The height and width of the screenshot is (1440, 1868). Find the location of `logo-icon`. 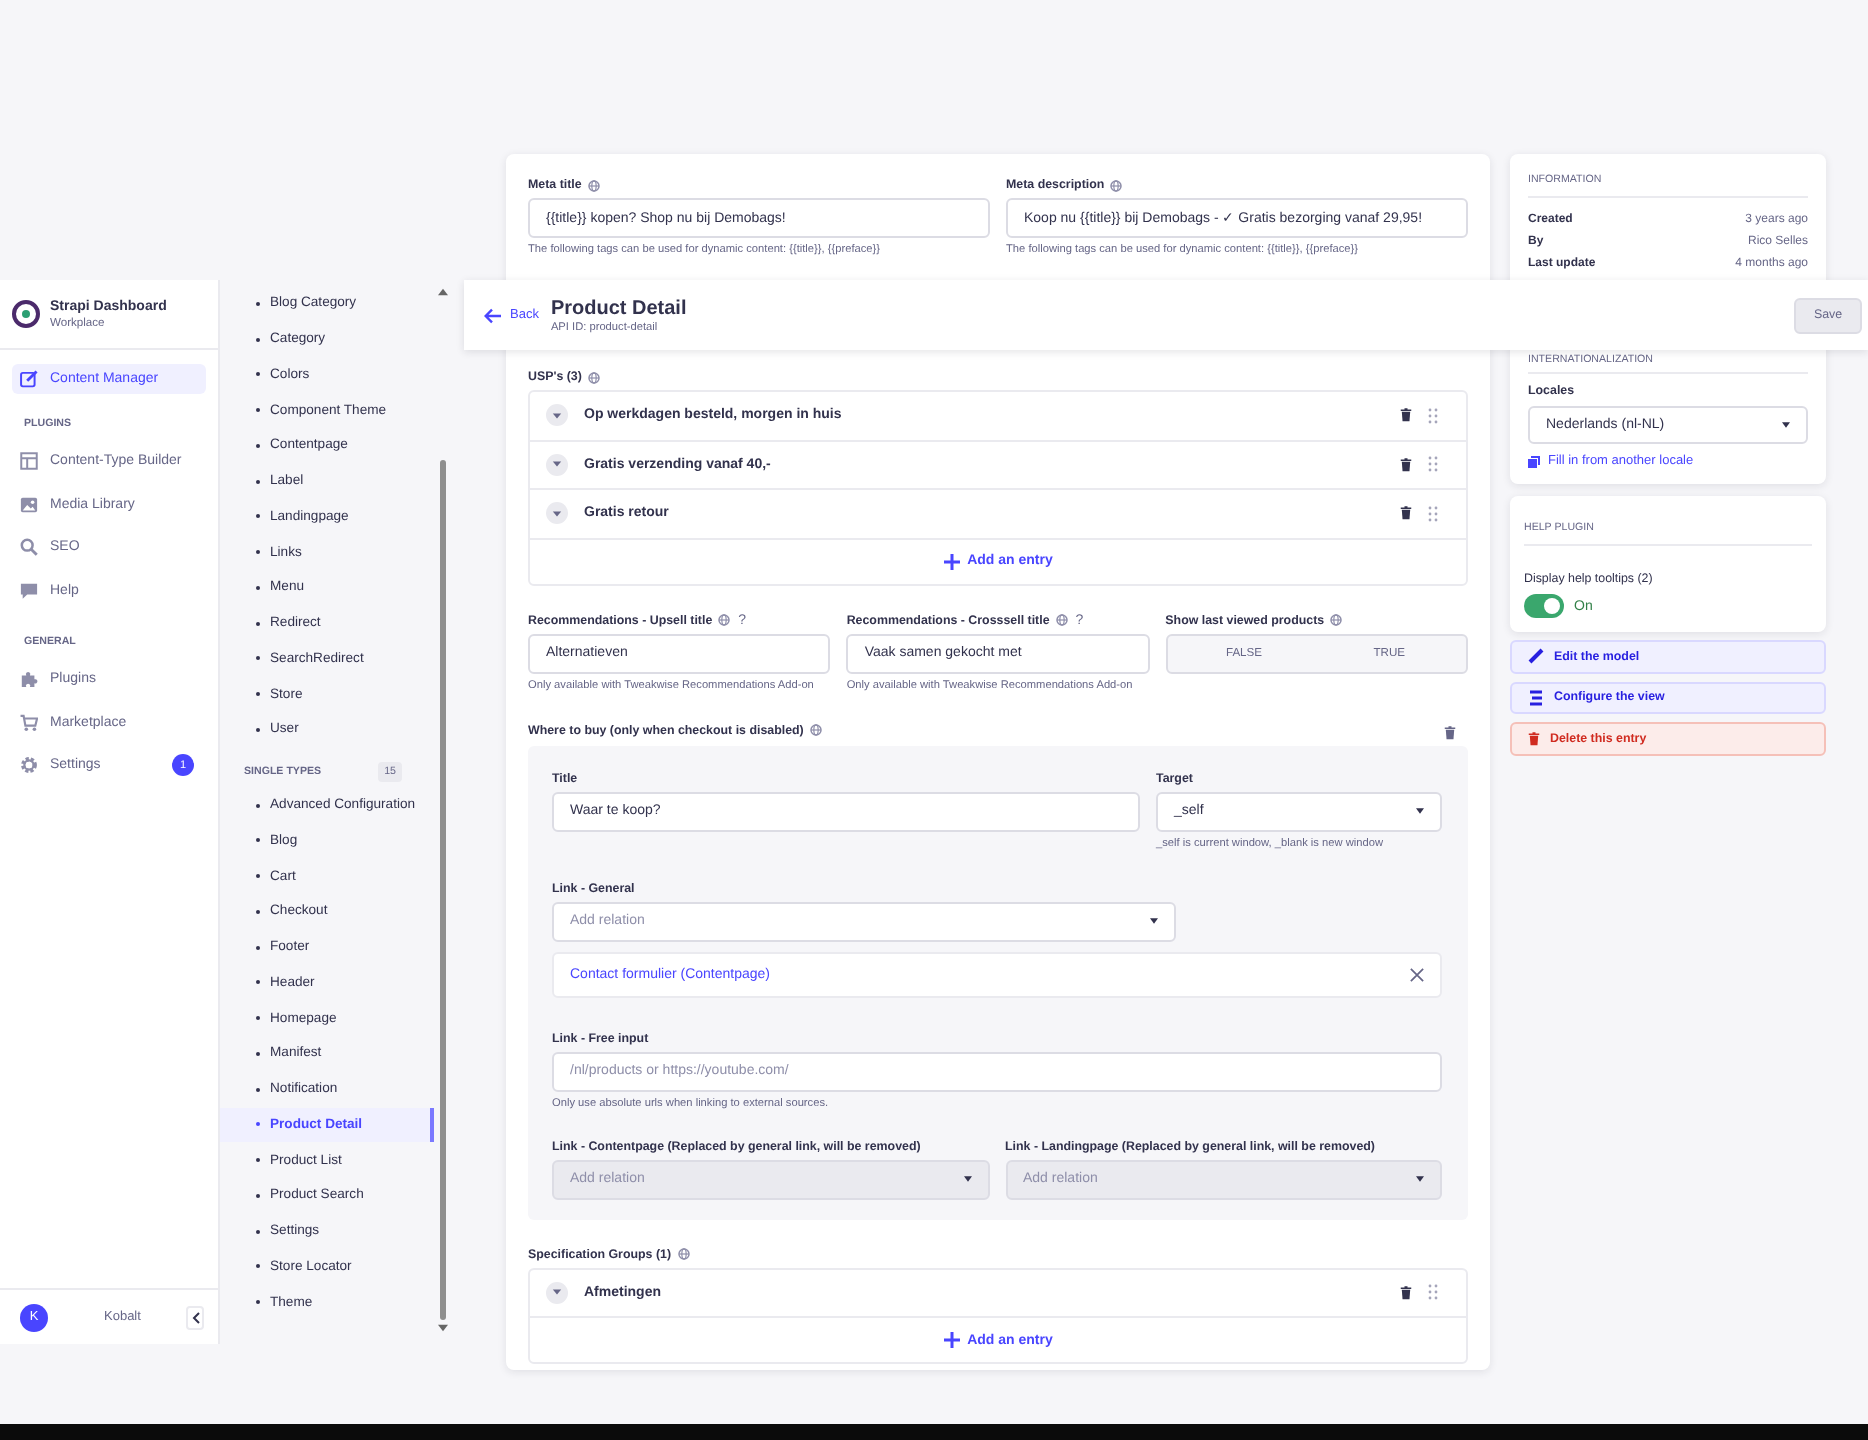

logo-icon is located at coordinates (26, 314).